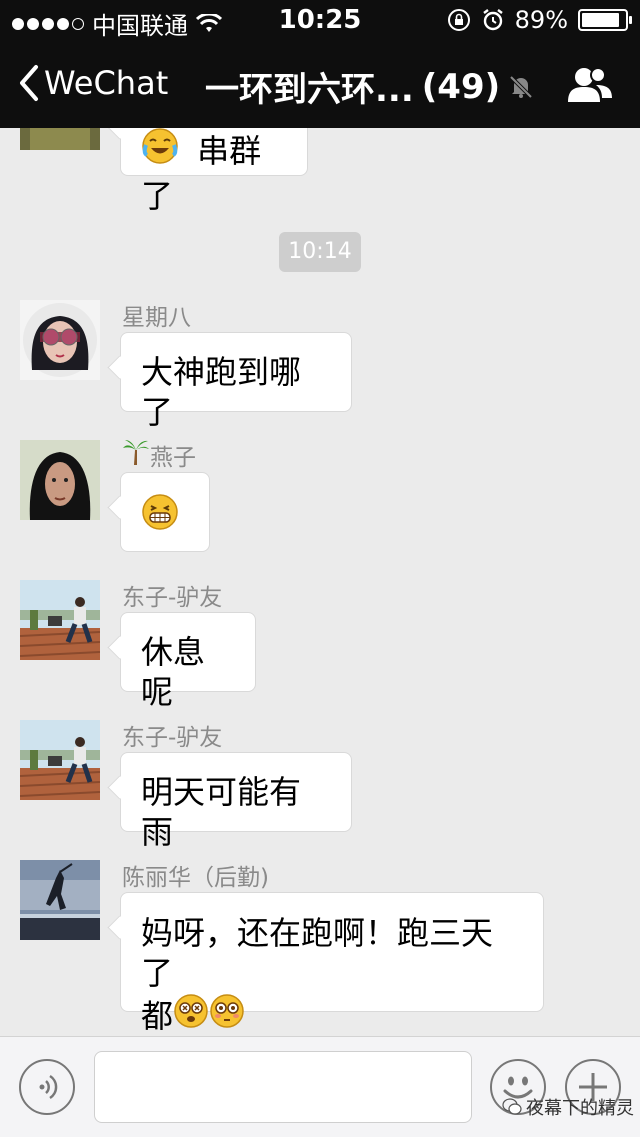 Image resolution: width=640 pixels, height=1137 pixels. I want to click on chat-title: 一环到六环... (49), so click(369, 86).